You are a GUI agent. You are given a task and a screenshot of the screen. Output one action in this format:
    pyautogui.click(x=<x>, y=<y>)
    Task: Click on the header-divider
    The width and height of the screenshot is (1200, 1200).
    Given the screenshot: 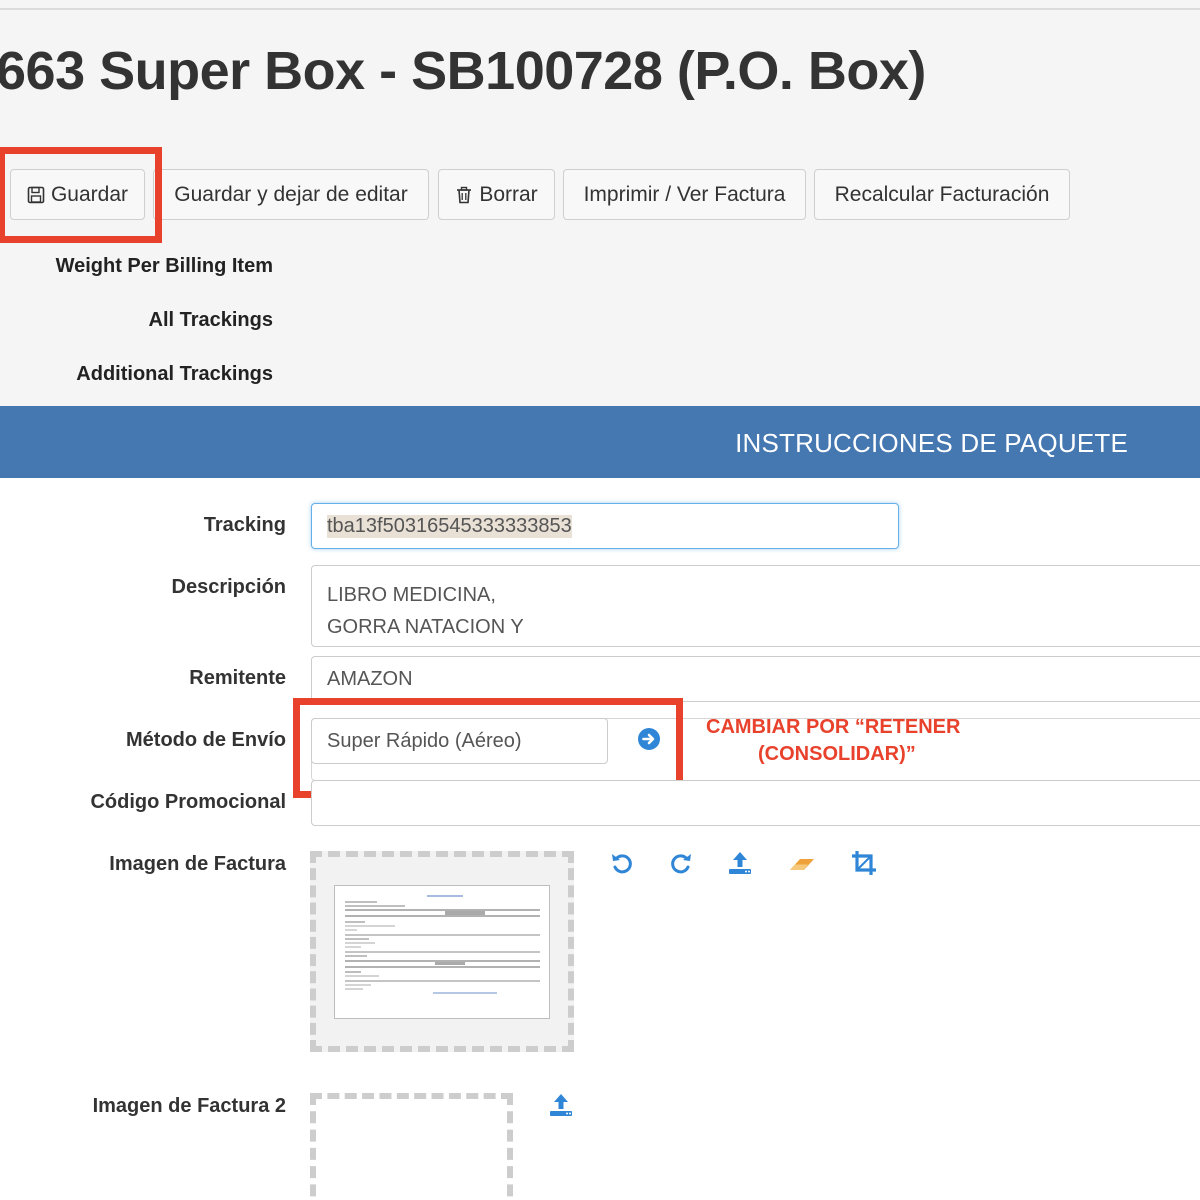 What is the action you would take?
    pyautogui.click(x=600, y=9)
    